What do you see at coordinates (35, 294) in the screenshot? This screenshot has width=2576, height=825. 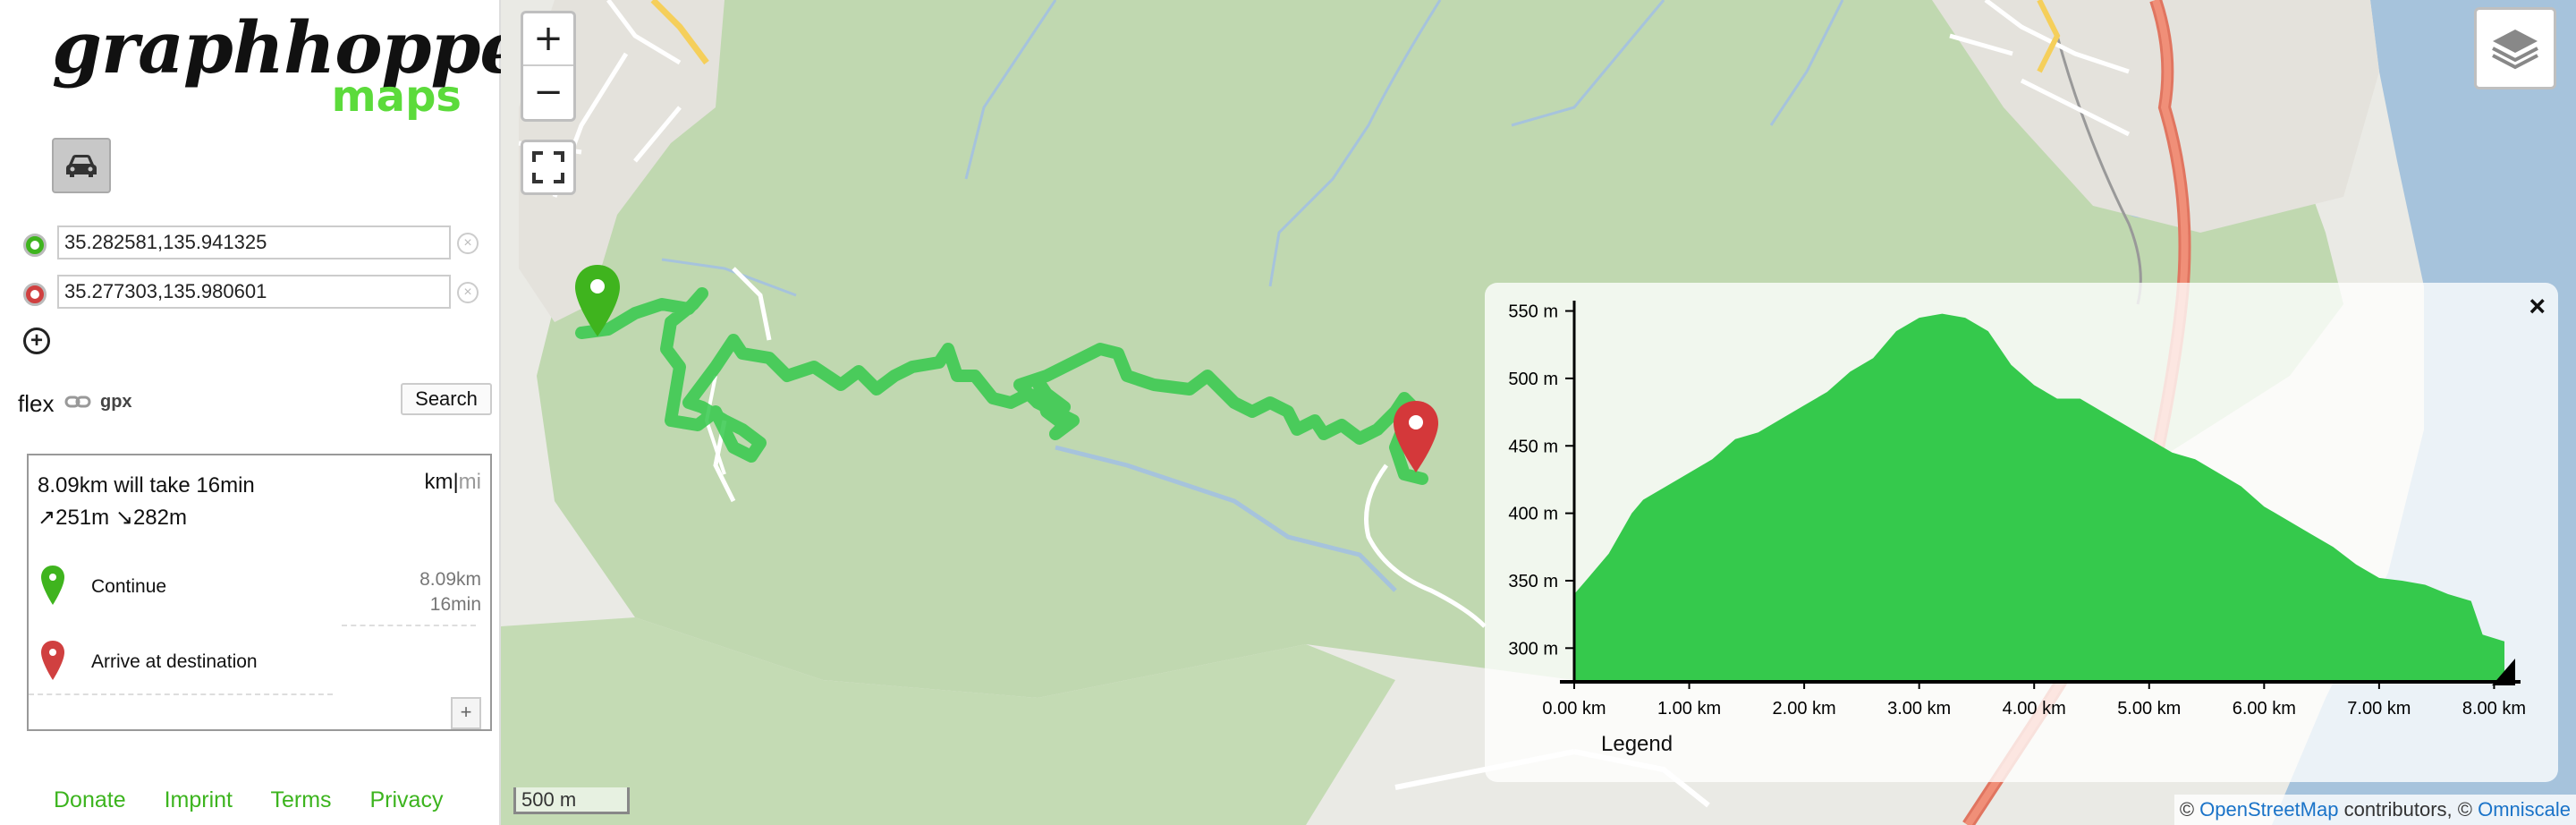 I see `end-point-marker-icon` at bounding box center [35, 294].